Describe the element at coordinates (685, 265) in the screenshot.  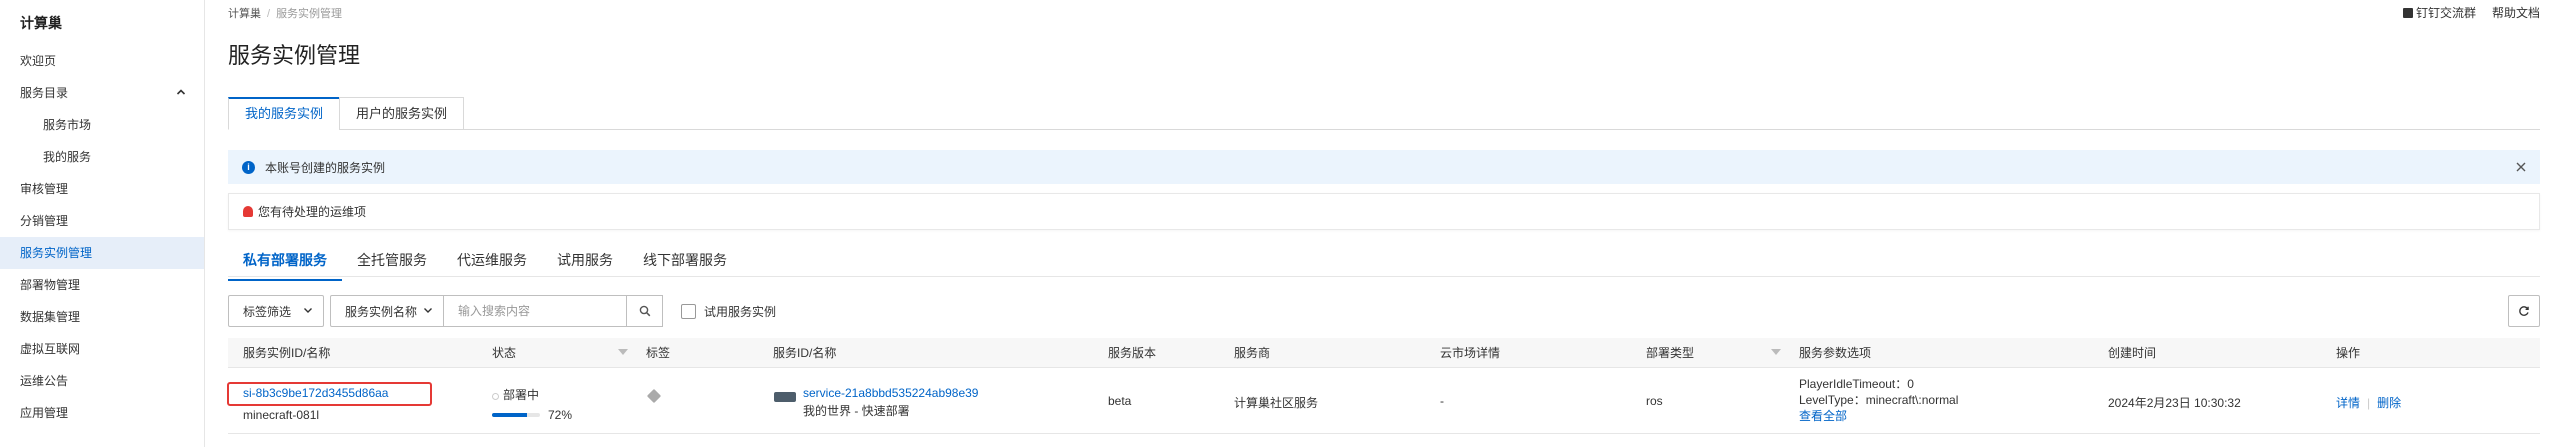
I see `tab-offline-deploy: 线下部署服务` at that location.